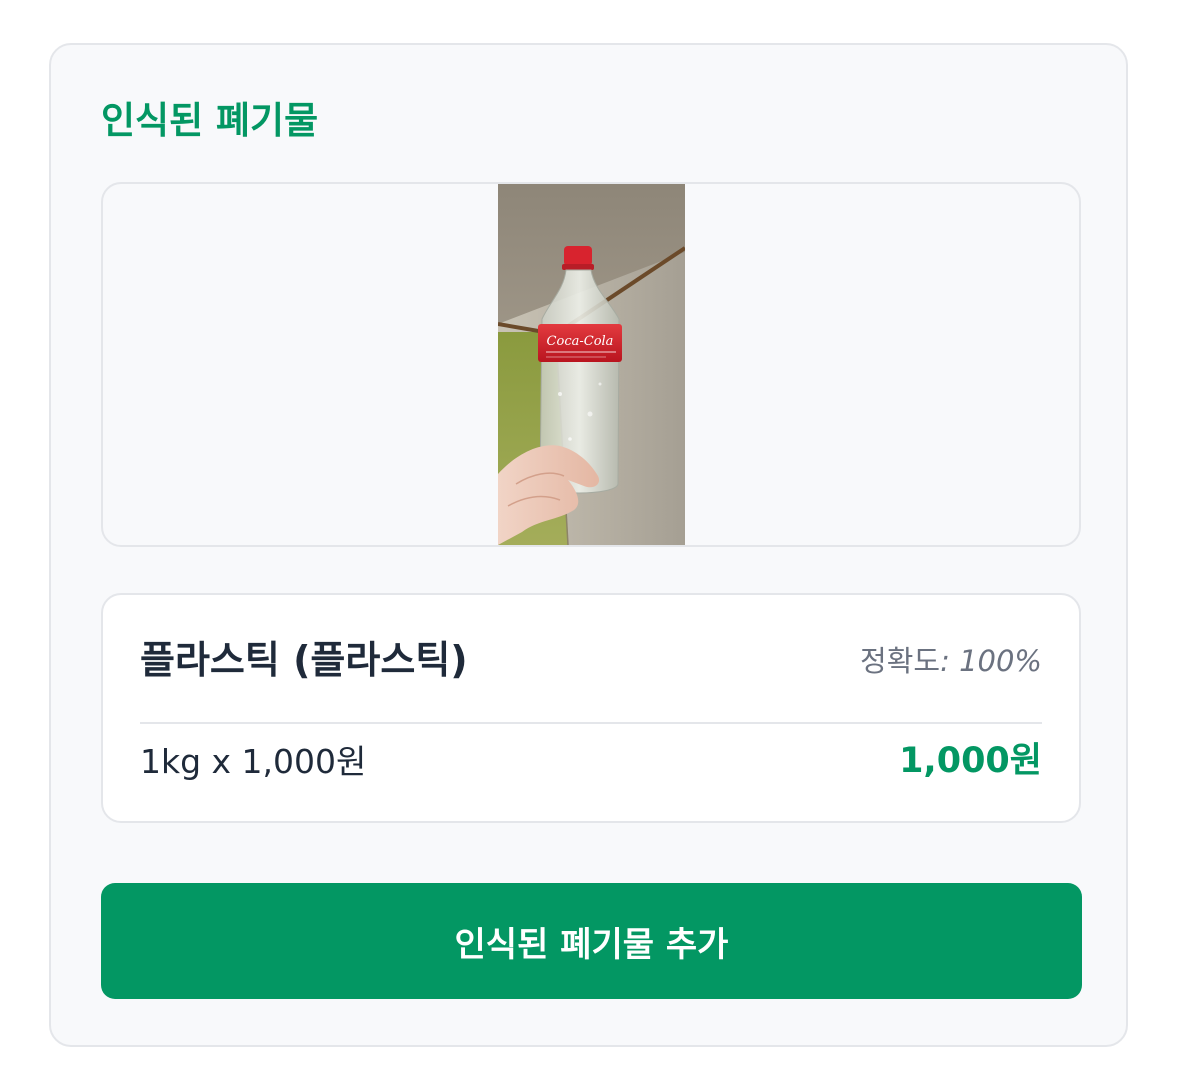 This screenshot has width=1179, height=1086. Describe the element at coordinates (580, 341) in the screenshot. I see `bottle-label-text: Coca-Cola` at that location.